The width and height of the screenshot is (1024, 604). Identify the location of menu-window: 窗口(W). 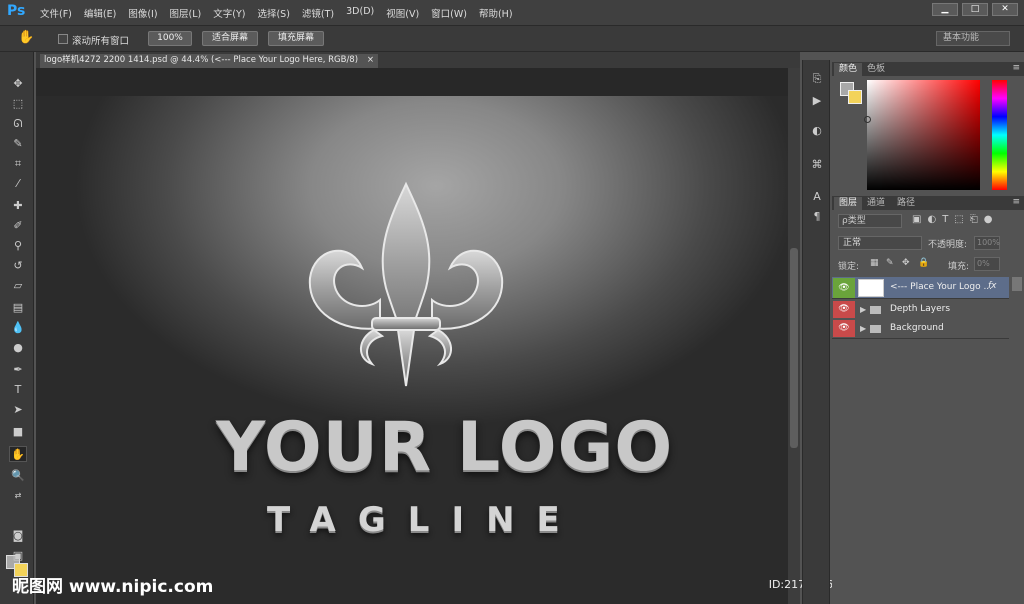
(449, 13).